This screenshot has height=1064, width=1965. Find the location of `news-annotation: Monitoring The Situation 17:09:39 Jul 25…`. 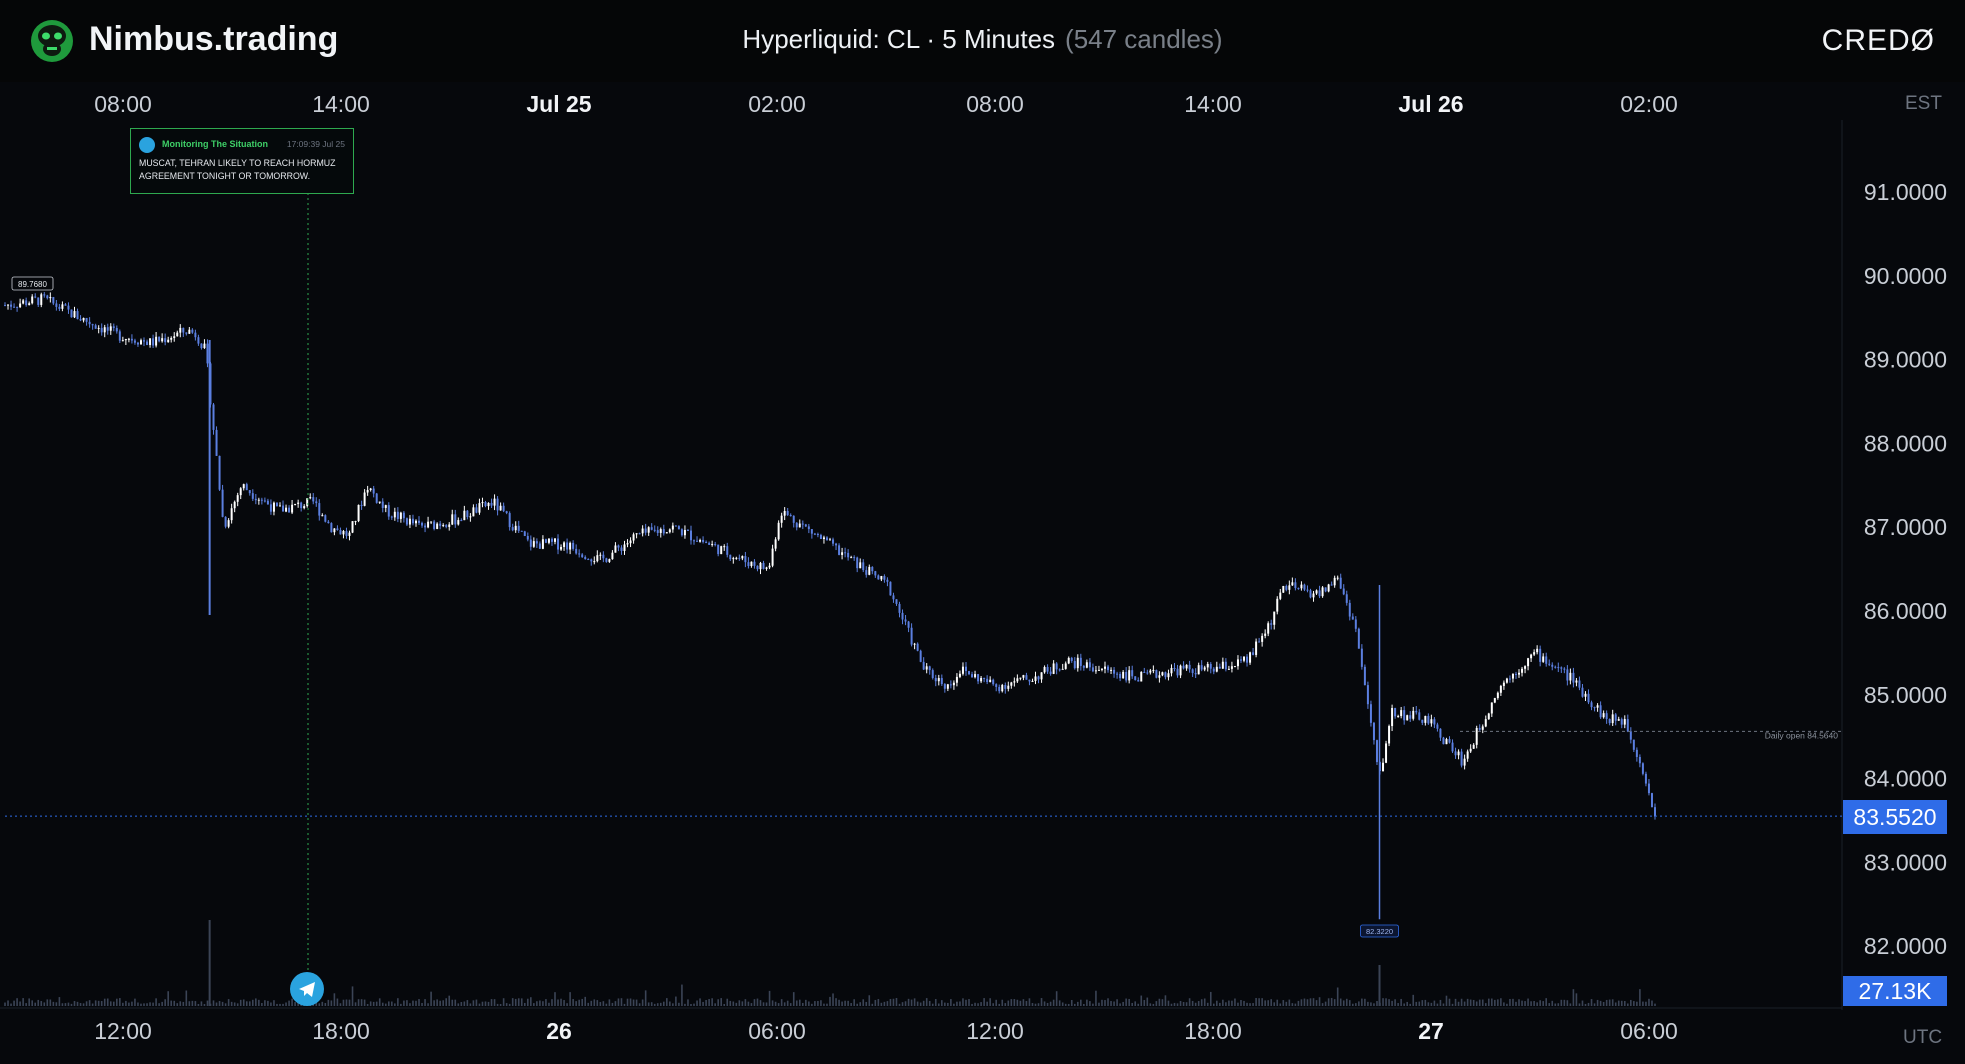

news-annotation: Monitoring The Situation 17:09:39 Jul 25… is located at coordinates (242, 161).